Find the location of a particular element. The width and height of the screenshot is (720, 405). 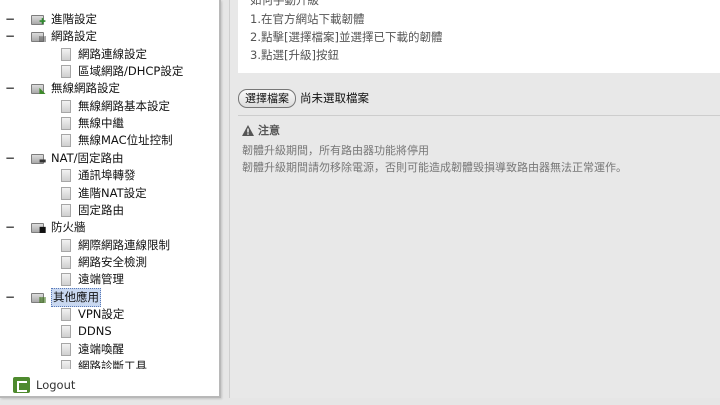

tree-item: 固定路由 is located at coordinates (92, 210).